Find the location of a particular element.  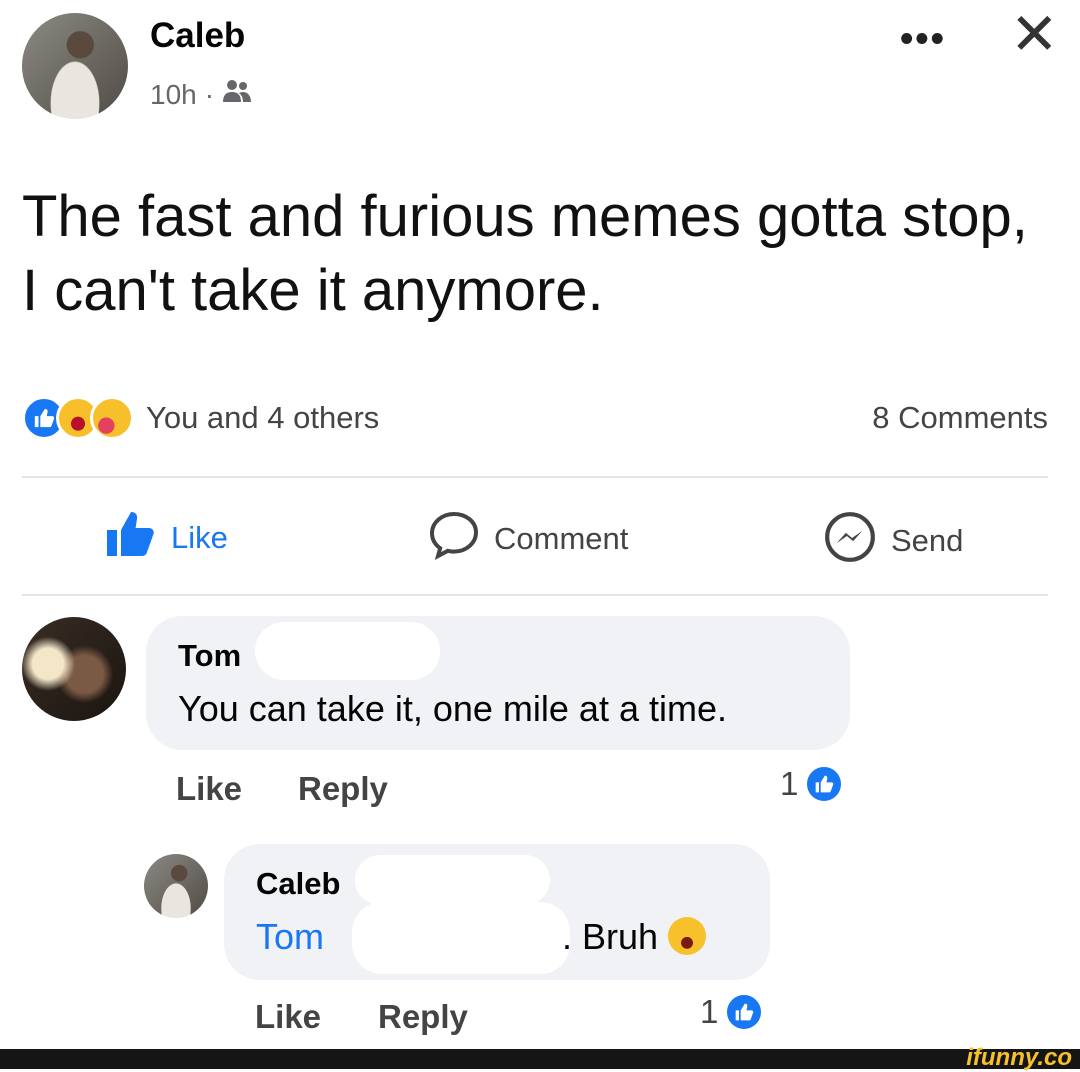

send-button: Send is located at coordinates (893, 541).